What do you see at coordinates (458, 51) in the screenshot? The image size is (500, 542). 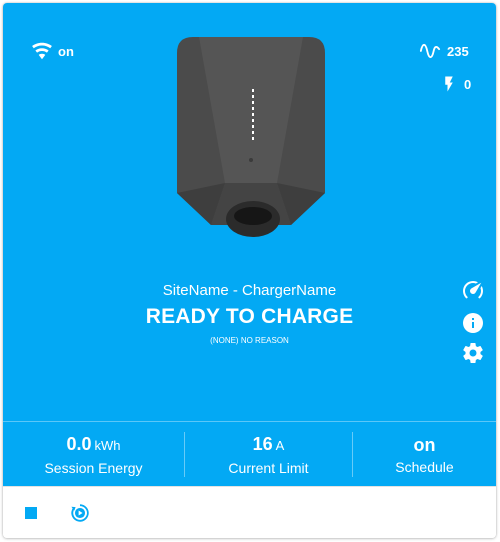 I see `voltage-value: 235` at bounding box center [458, 51].